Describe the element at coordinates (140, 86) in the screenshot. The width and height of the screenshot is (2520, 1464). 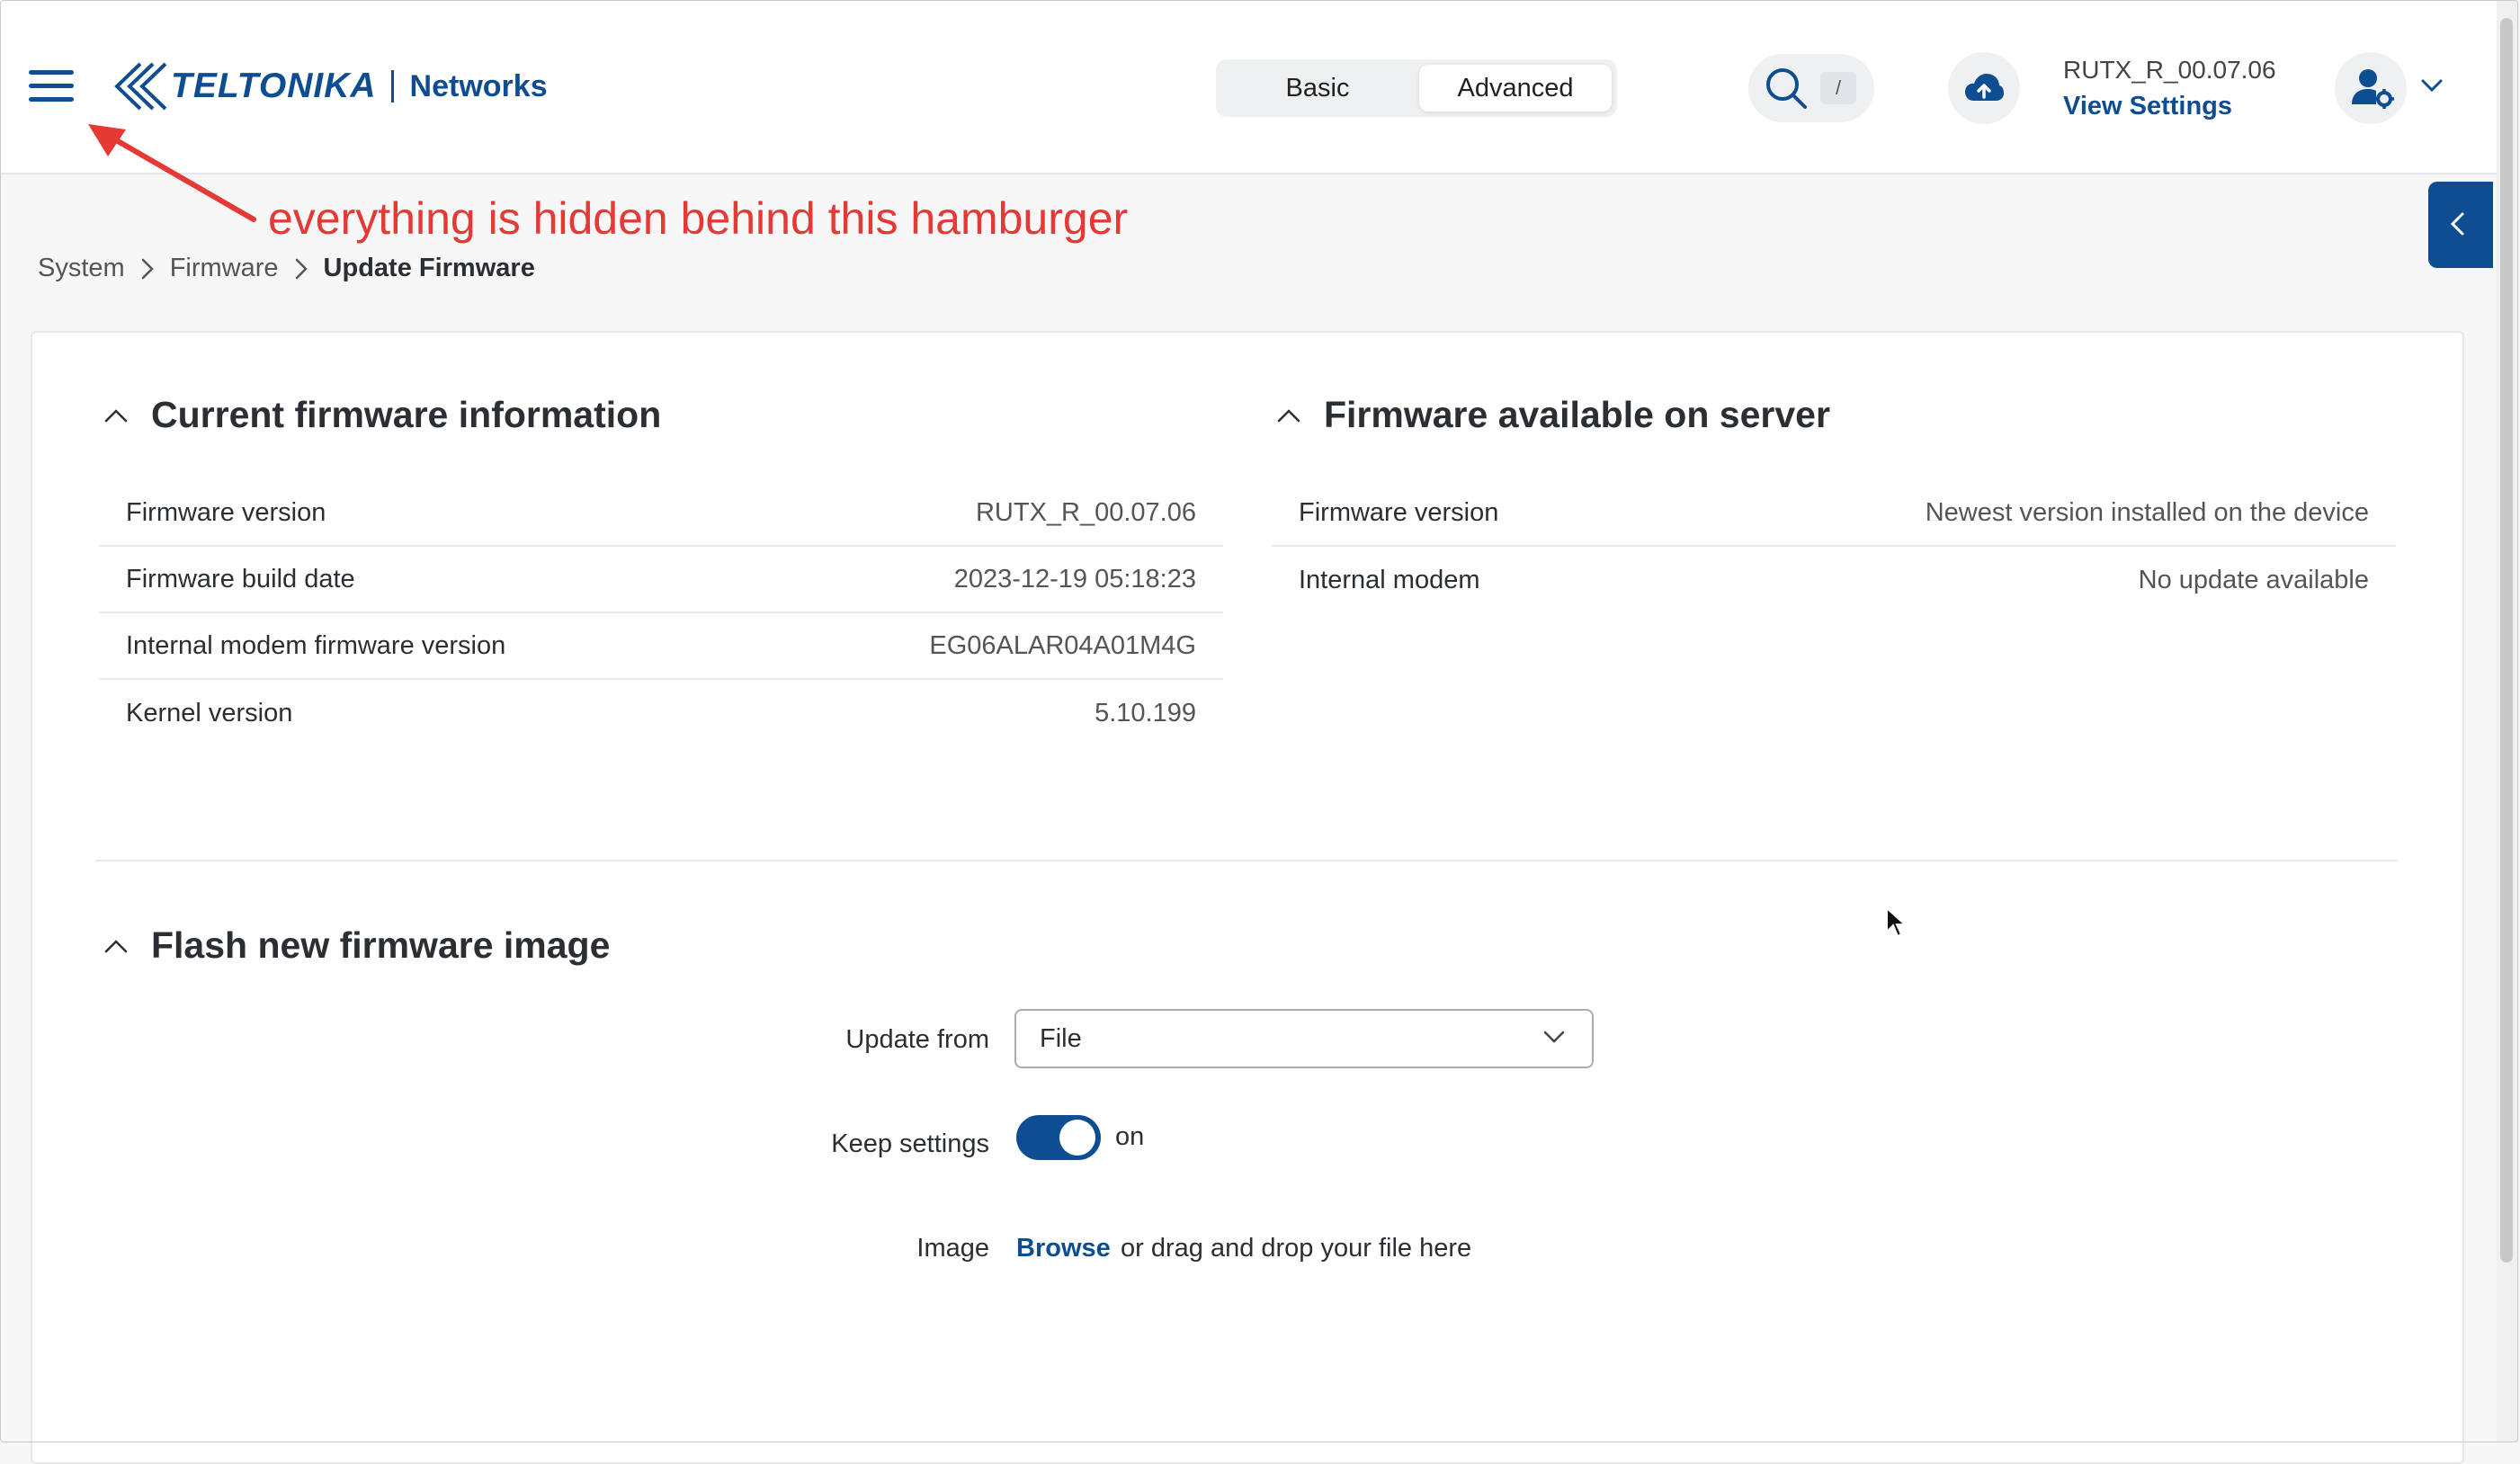
I see `teltonika-logo-icon` at that location.